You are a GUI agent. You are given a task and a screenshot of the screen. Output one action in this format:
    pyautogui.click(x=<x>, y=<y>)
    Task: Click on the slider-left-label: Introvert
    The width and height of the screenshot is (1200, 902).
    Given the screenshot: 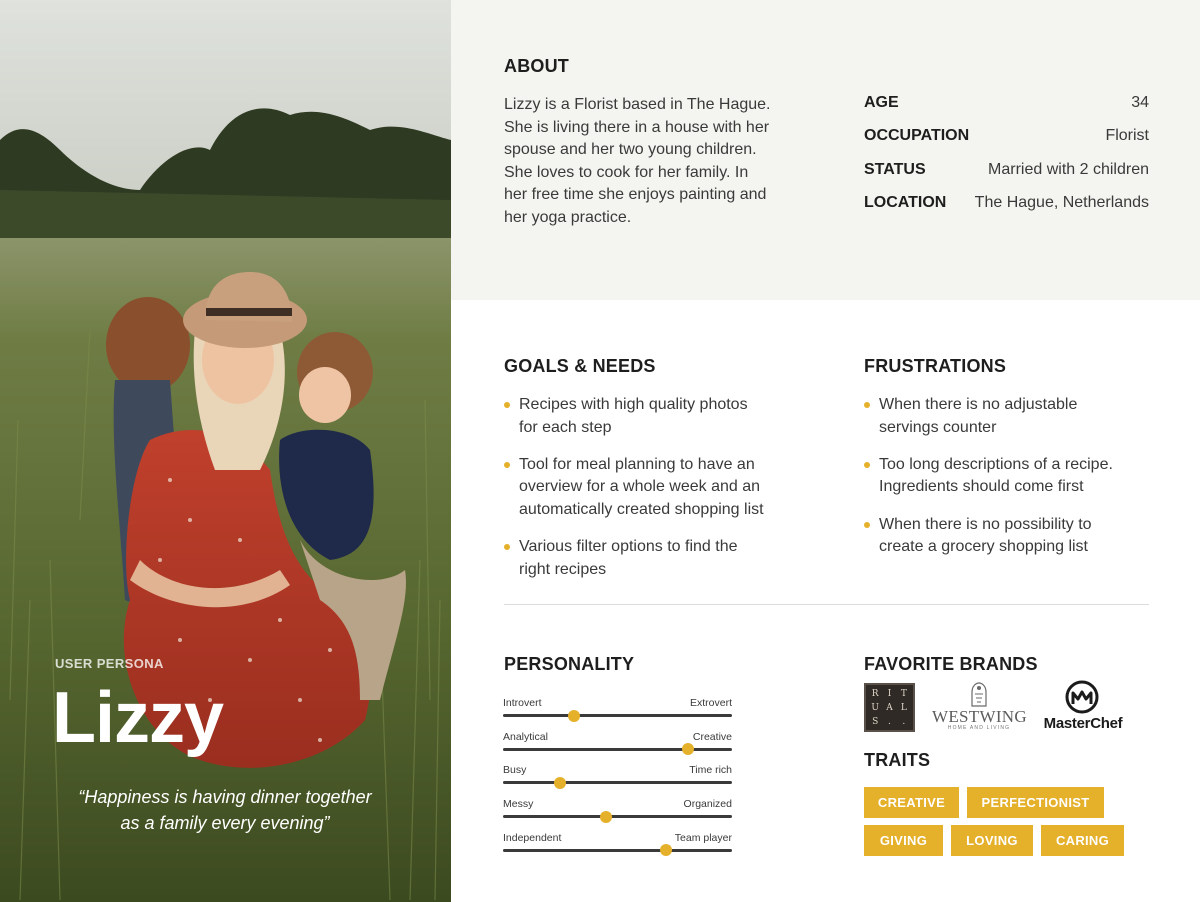 What is the action you would take?
    pyautogui.click(x=522, y=703)
    